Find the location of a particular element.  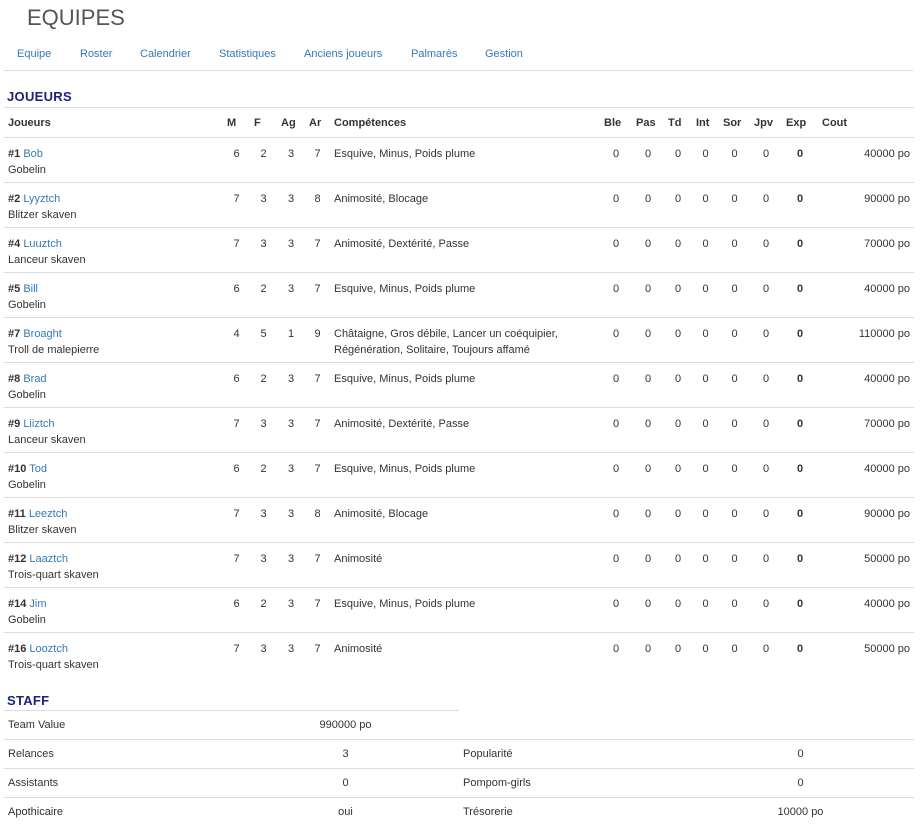

player-name-link: Tod is located at coordinates (38, 469).